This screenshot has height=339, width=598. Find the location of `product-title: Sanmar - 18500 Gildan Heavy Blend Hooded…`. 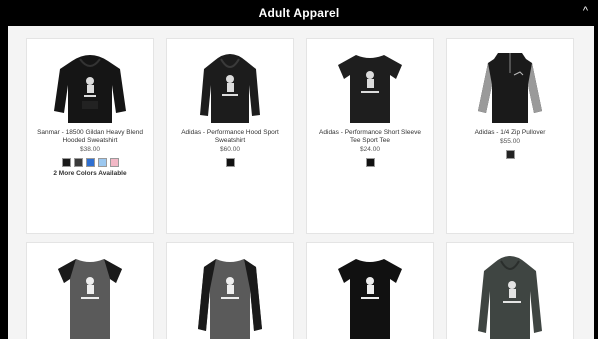

product-title: Sanmar - 18500 Gildan Heavy Blend Hooded… is located at coordinates (90, 137).